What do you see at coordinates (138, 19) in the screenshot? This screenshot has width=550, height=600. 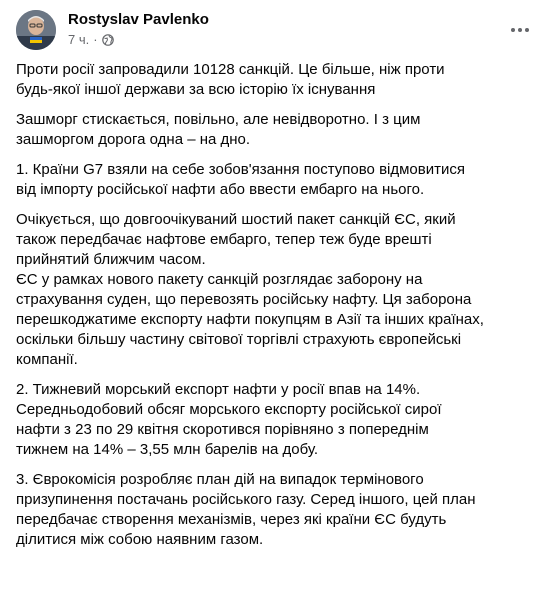 I see `author-name: Rostyslav Pavlenko` at bounding box center [138, 19].